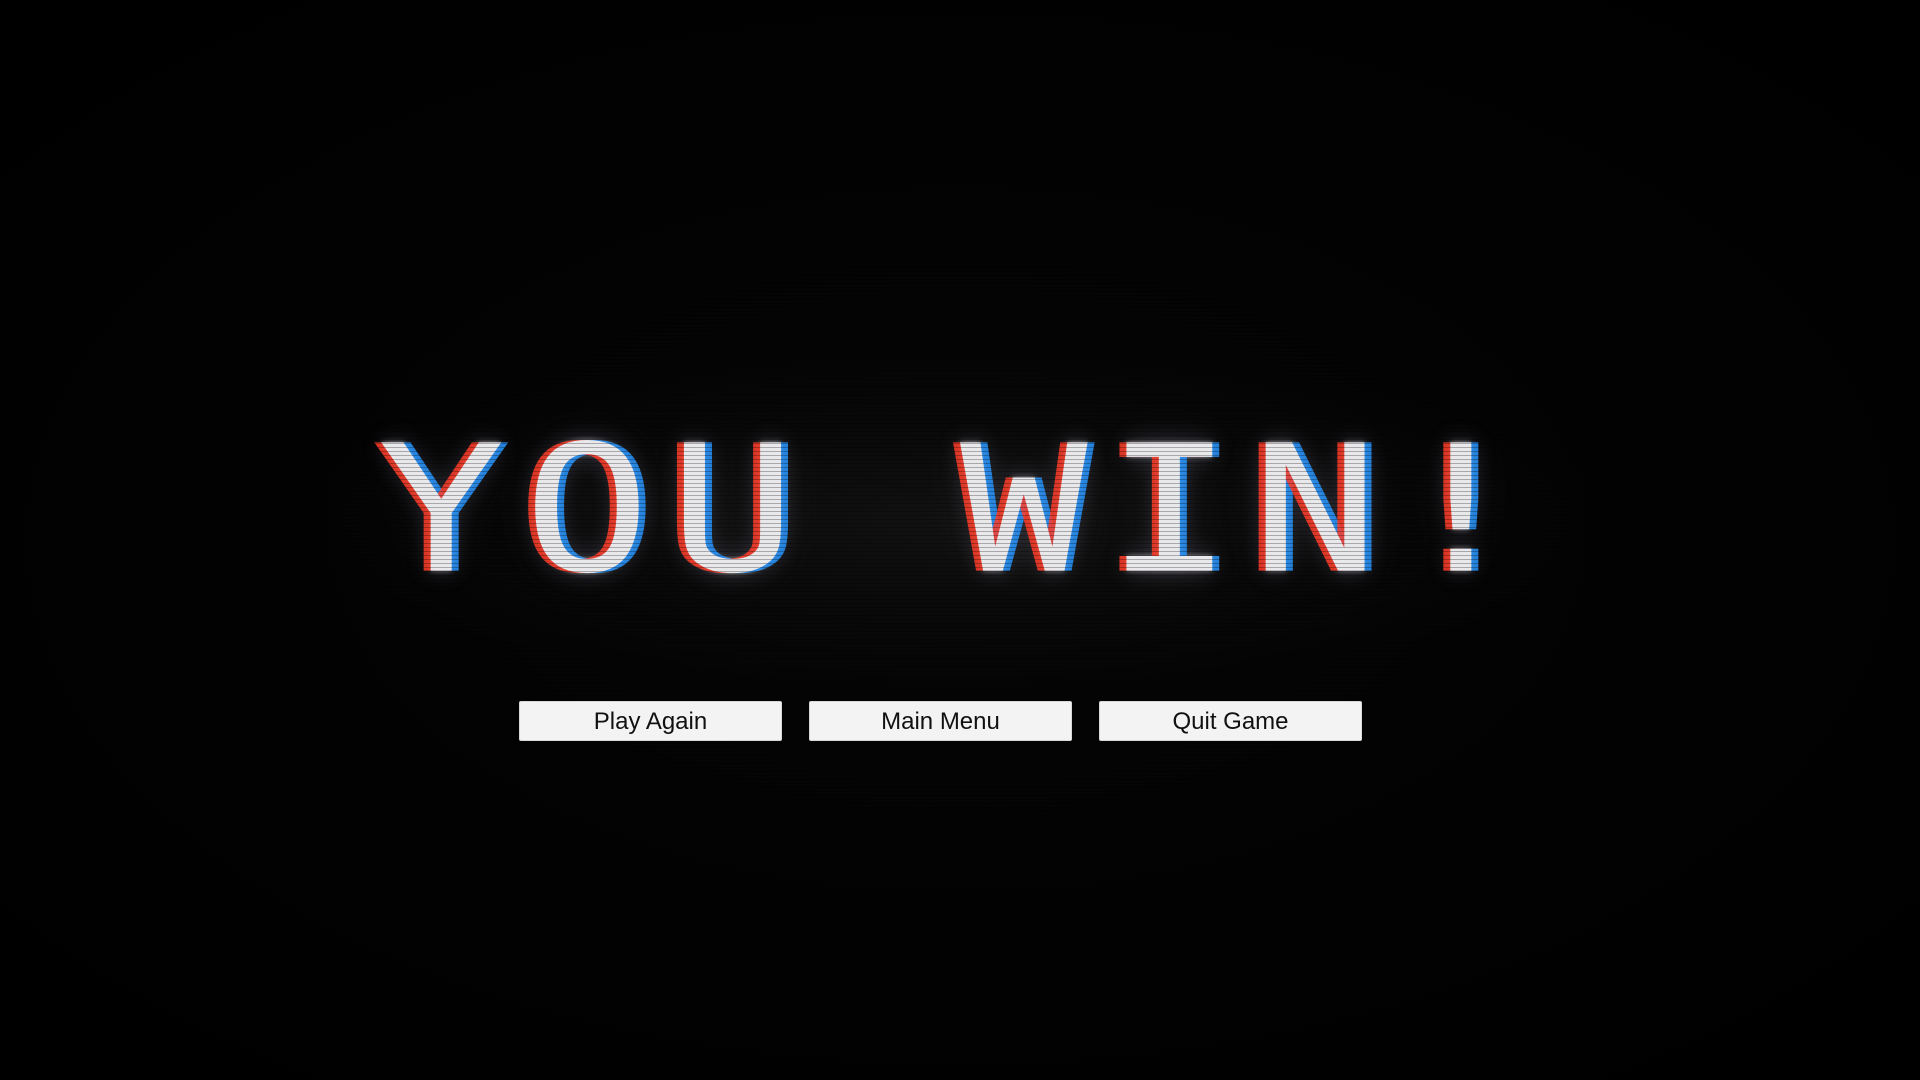  Describe the element at coordinates (1230, 721) in the screenshot. I see `quit-game-button: Quit Game` at that location.